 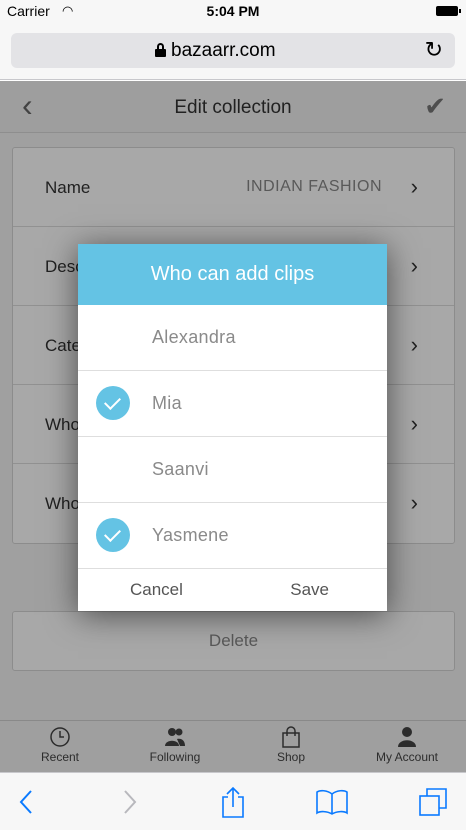 I want to click on save-button: Save, so click(x=309, y=590).